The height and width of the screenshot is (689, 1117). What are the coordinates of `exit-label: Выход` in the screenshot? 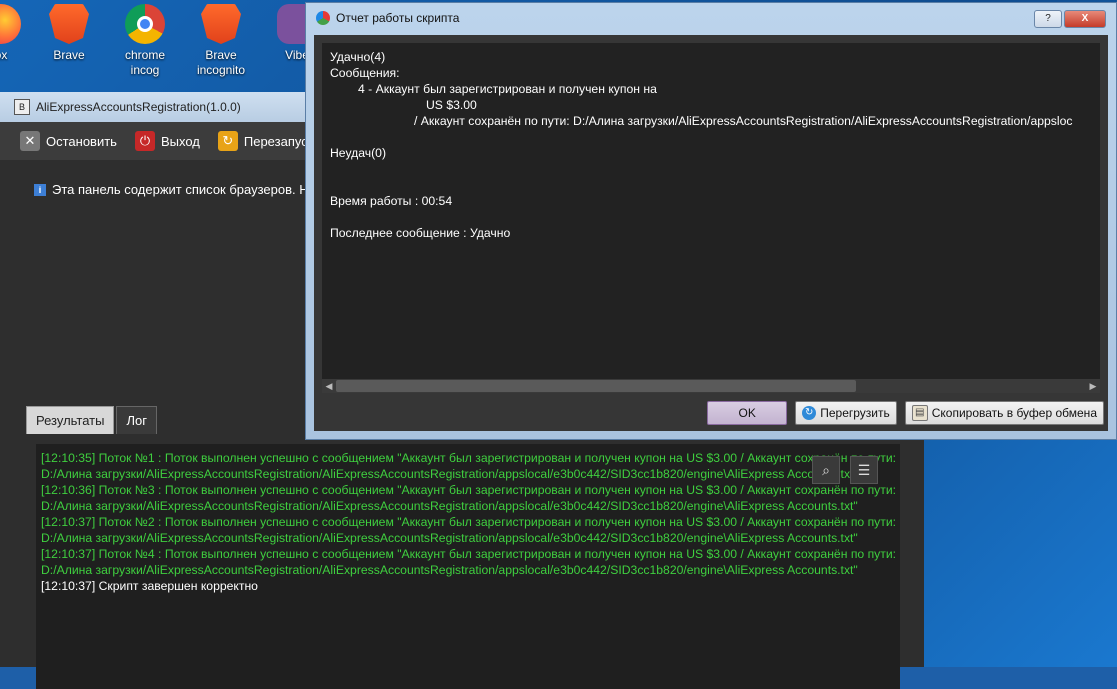 It's located at (180, 141).